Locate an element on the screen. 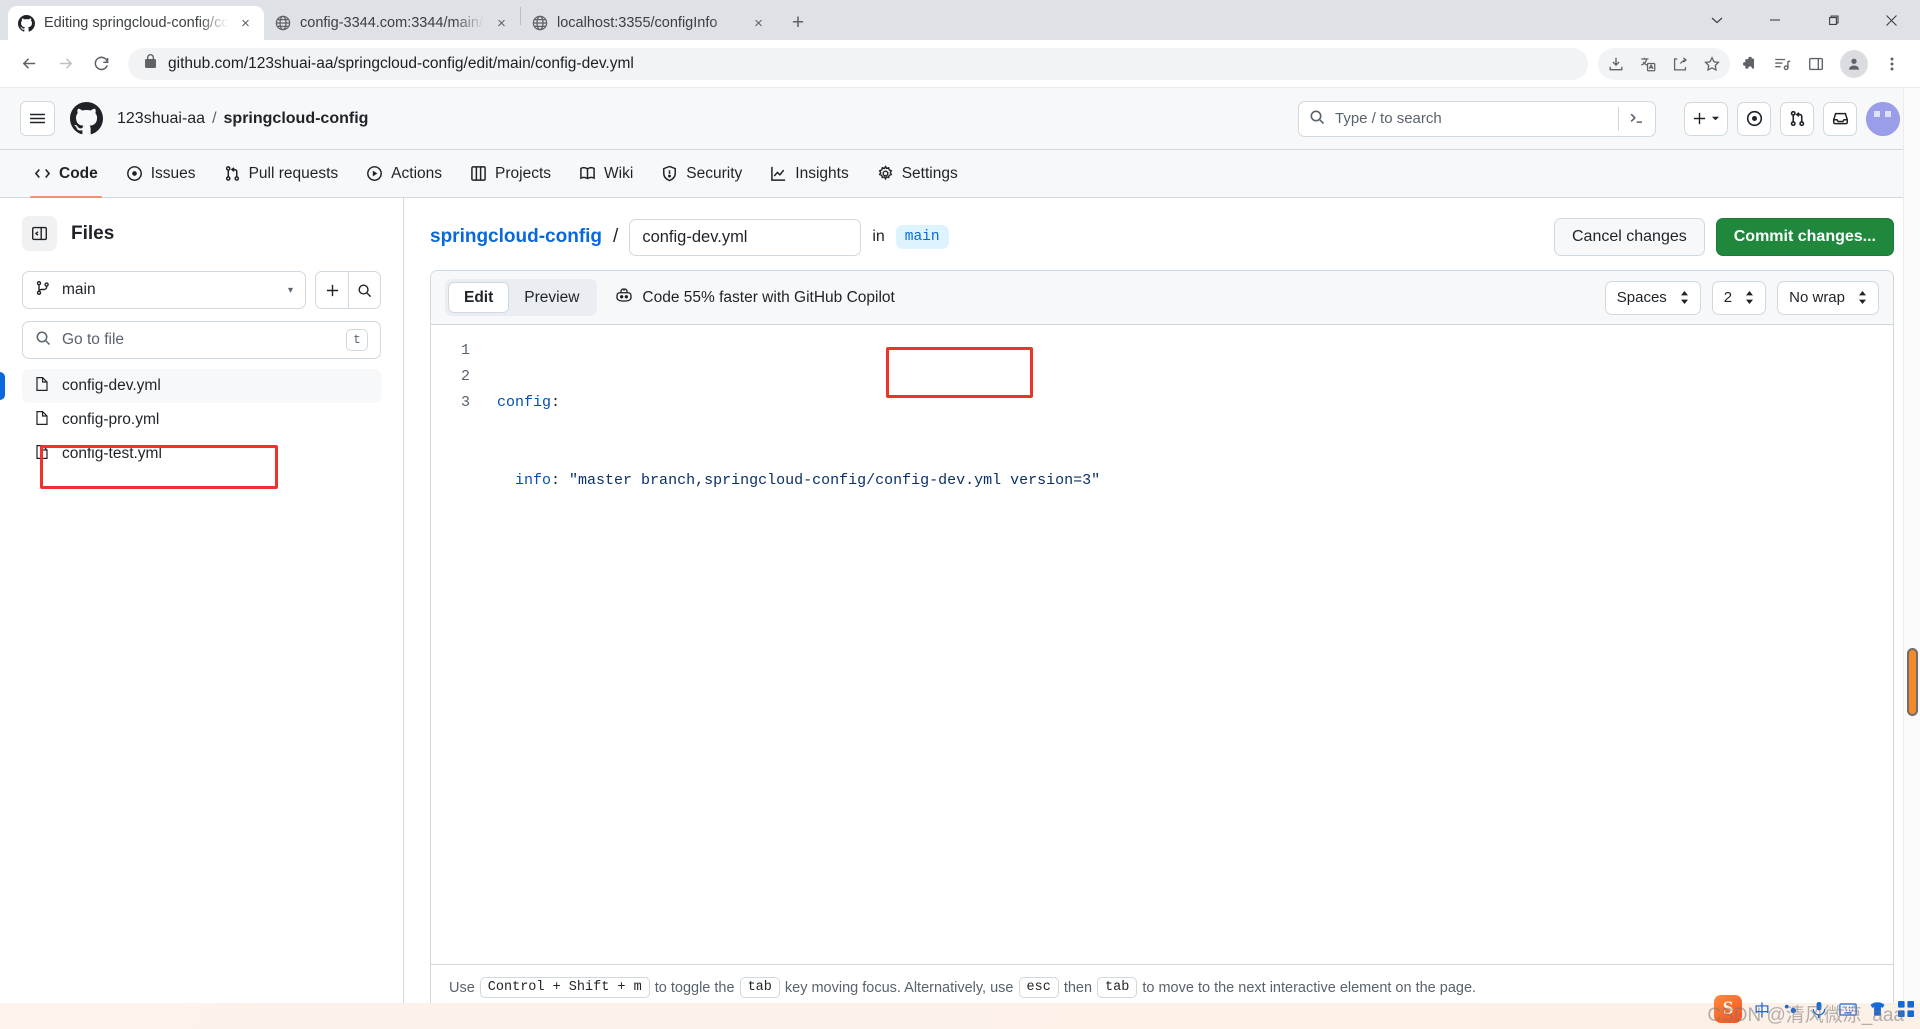 This screenshot has width=1920, height=1029. translate-icon is located at coordinates (1648, 64).